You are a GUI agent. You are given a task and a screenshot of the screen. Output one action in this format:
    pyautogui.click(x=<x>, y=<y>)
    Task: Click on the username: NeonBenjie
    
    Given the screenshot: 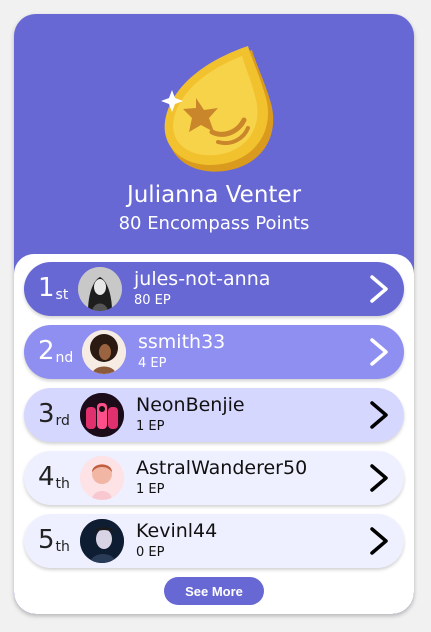 What is the action you would take?
    pyautogui.click(x=190, y=405)
    